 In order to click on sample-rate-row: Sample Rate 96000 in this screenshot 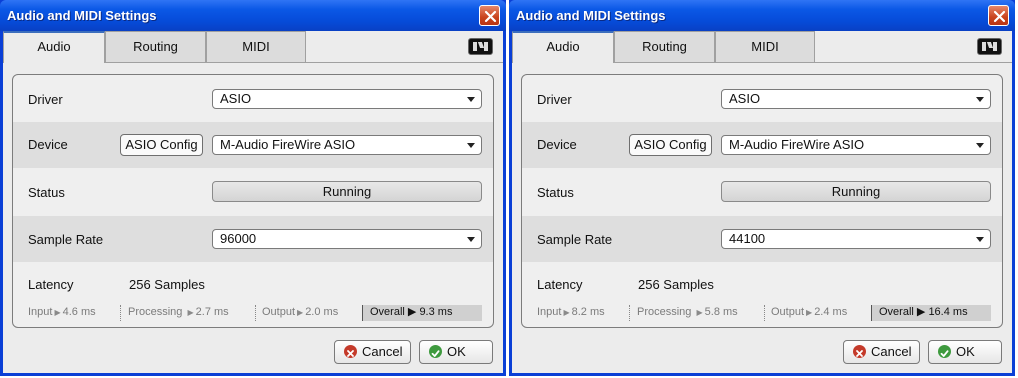, I will do `click(253, 239)`.